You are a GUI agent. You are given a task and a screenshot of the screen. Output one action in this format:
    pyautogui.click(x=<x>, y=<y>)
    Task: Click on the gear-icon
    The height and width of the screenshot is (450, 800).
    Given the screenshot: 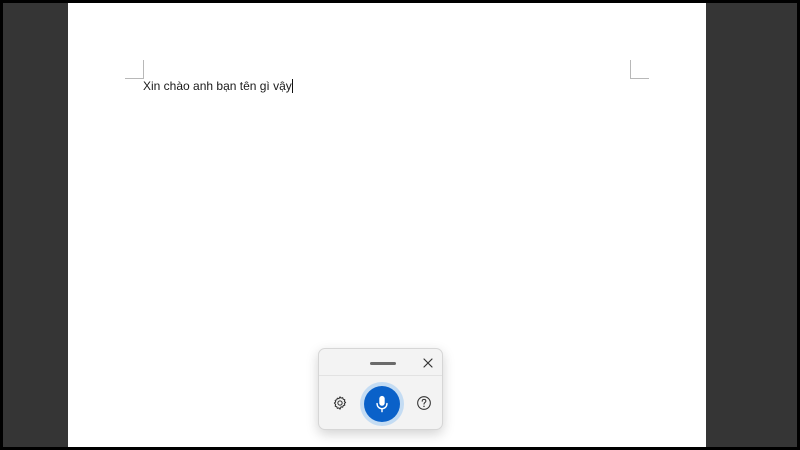 What is the action you would take?
    pyautogui.click(x=340, y=403)
    